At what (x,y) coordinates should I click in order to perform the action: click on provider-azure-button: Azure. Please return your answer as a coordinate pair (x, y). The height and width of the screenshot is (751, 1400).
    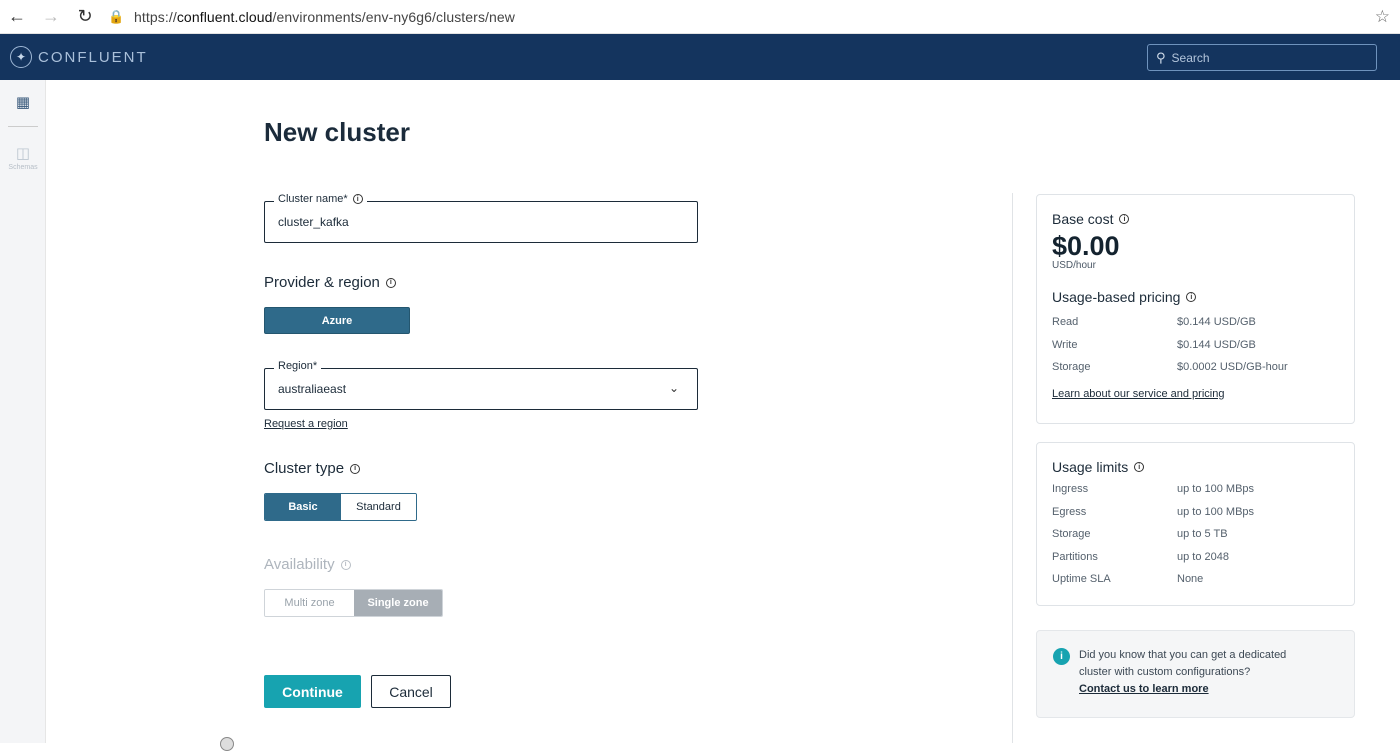
    Looking at the image, I should click on (337, 320).